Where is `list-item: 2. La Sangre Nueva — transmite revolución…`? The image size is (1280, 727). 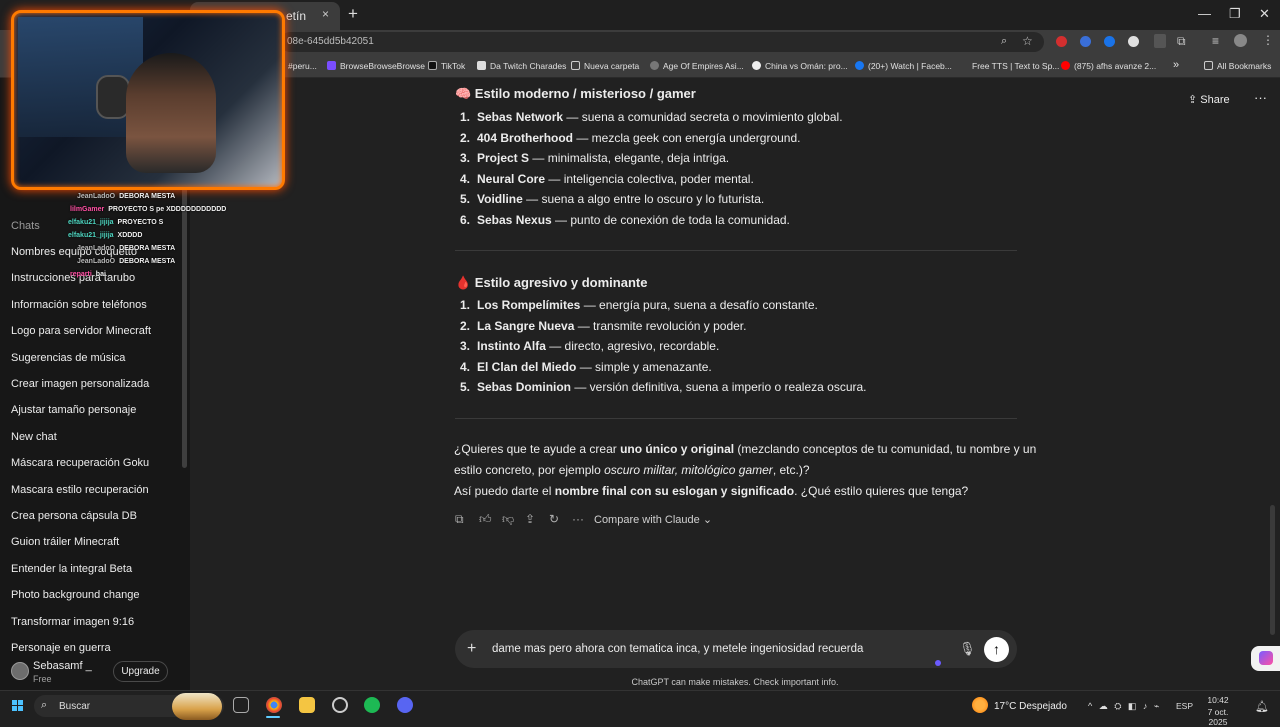 list-item: 2. La Sangre Nueva — transmite revolución… is located at coordinates (603, 325).